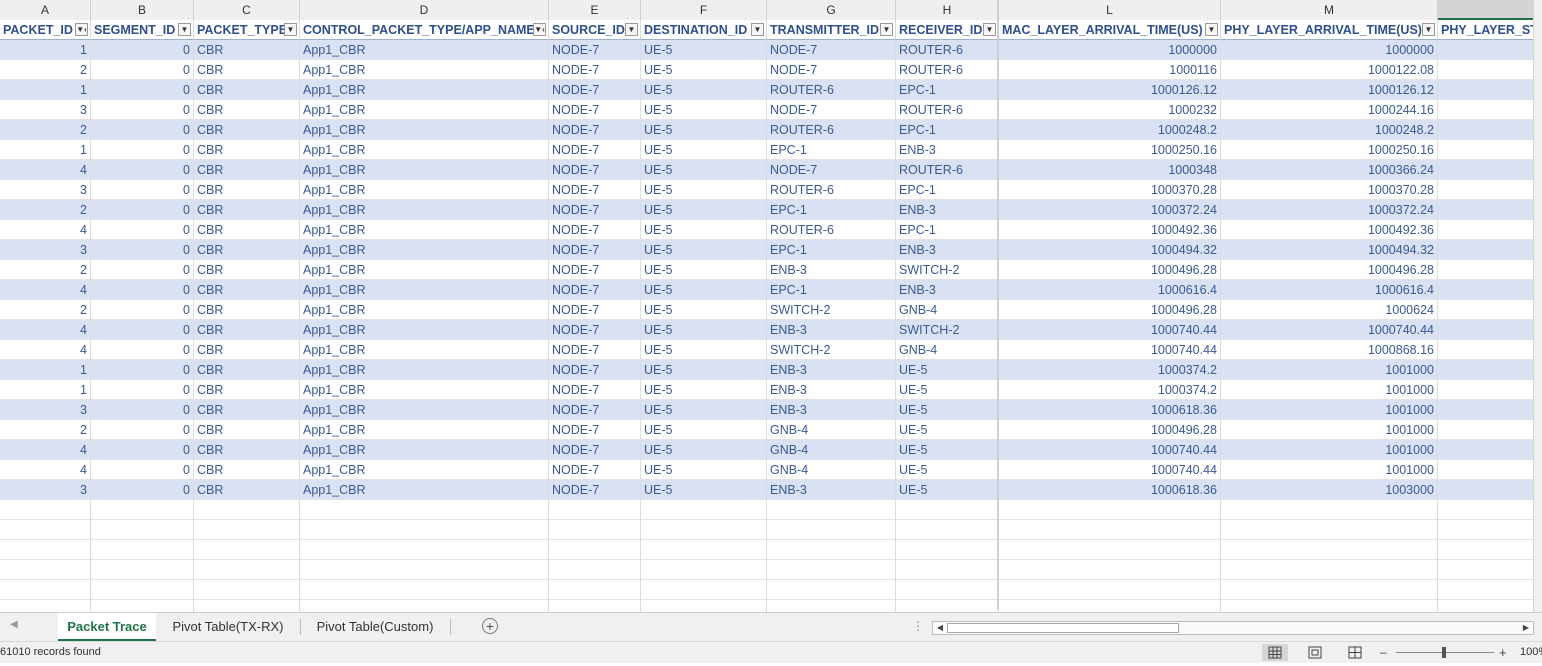 Image resolution: width=1542 pixels, height=666 pixels. Describe the element at coordinates (45, 210) in the screenshot. I see `table-cell: 2` at that location.